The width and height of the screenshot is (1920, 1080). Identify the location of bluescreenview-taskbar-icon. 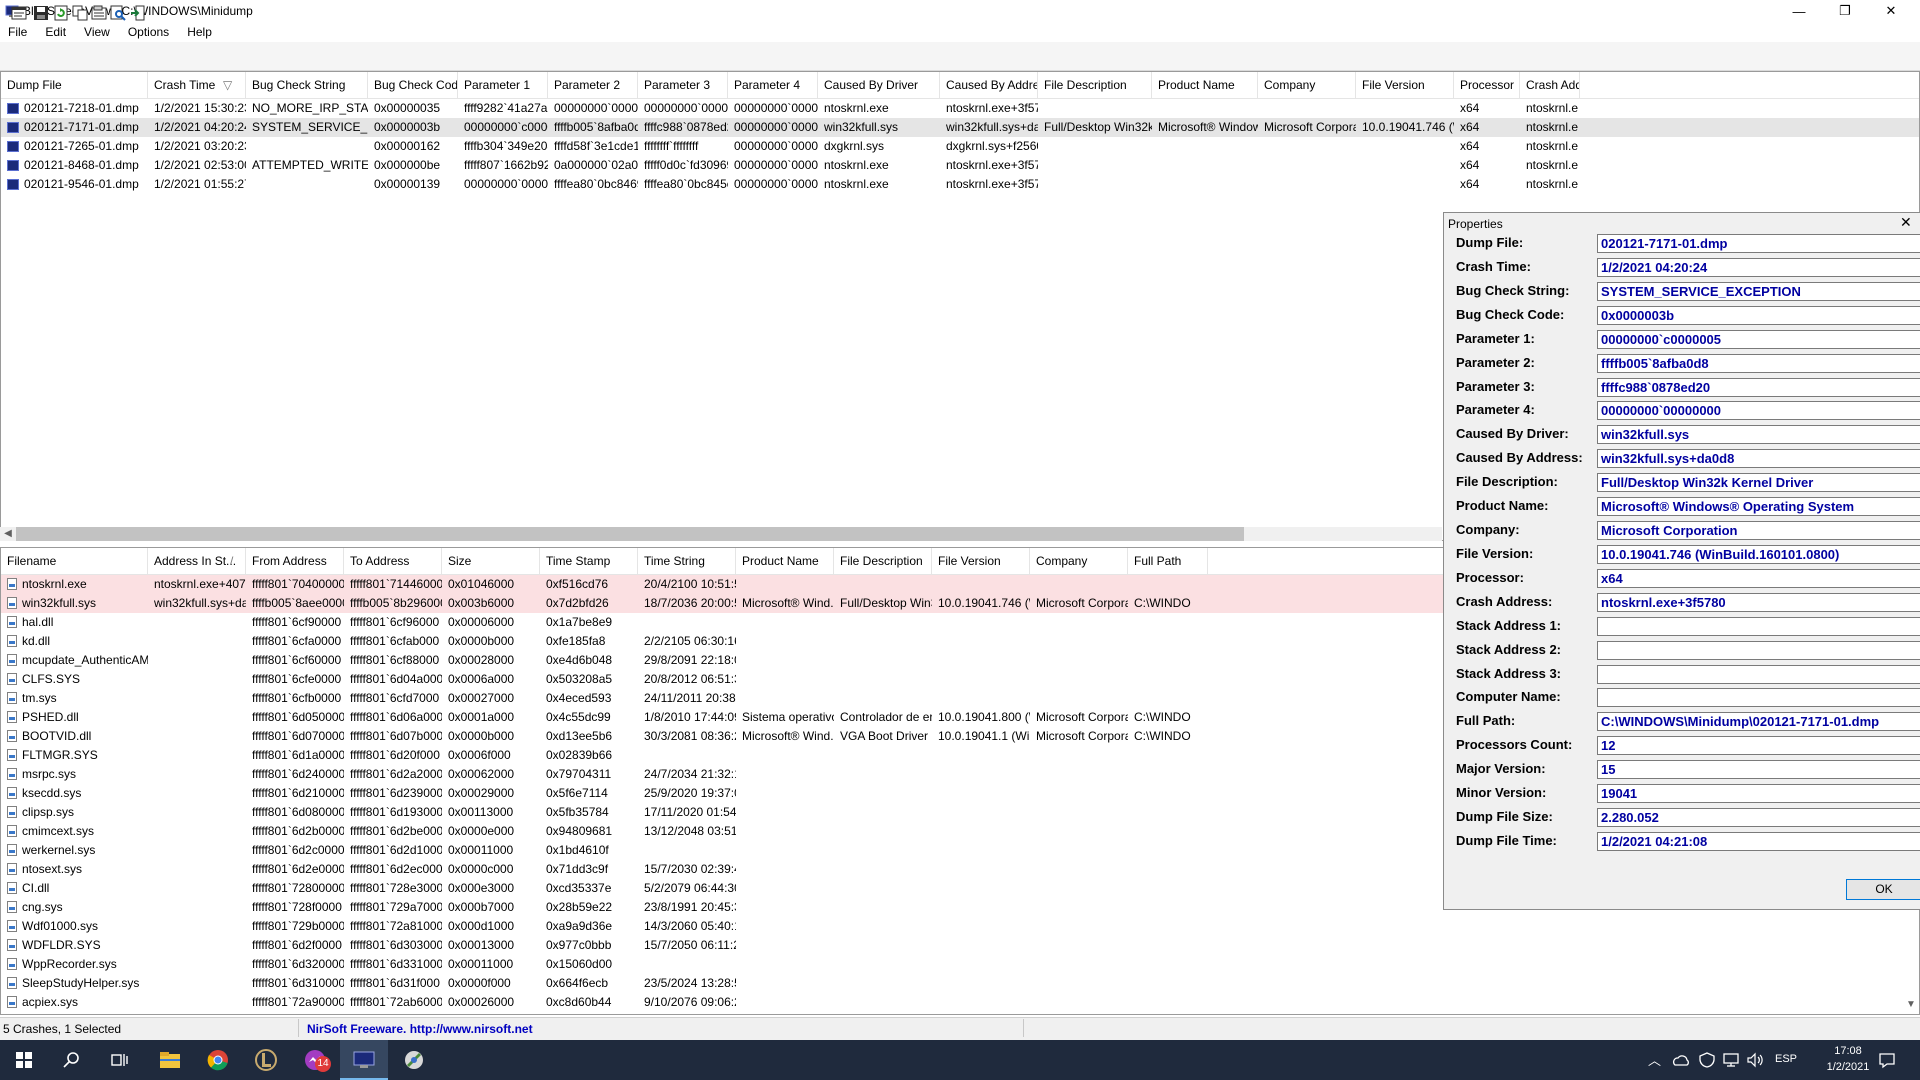
(364, 1060).